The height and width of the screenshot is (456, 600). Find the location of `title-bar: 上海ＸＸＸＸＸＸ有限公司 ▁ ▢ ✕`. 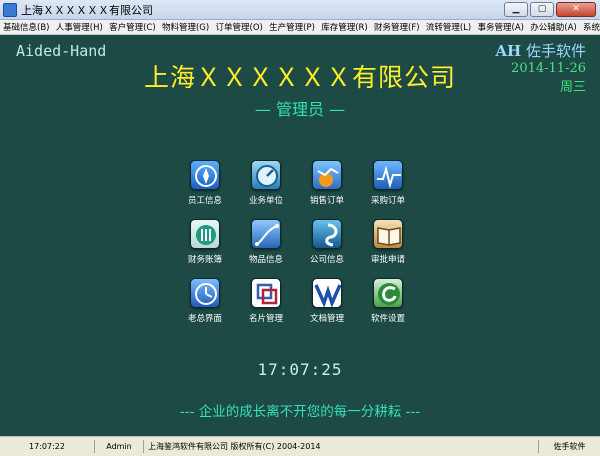

title-bar: 上海ＸＸＸＸＸＸ有限公司 ▁ ▢ ✕ is located at coordinates (300, 10).